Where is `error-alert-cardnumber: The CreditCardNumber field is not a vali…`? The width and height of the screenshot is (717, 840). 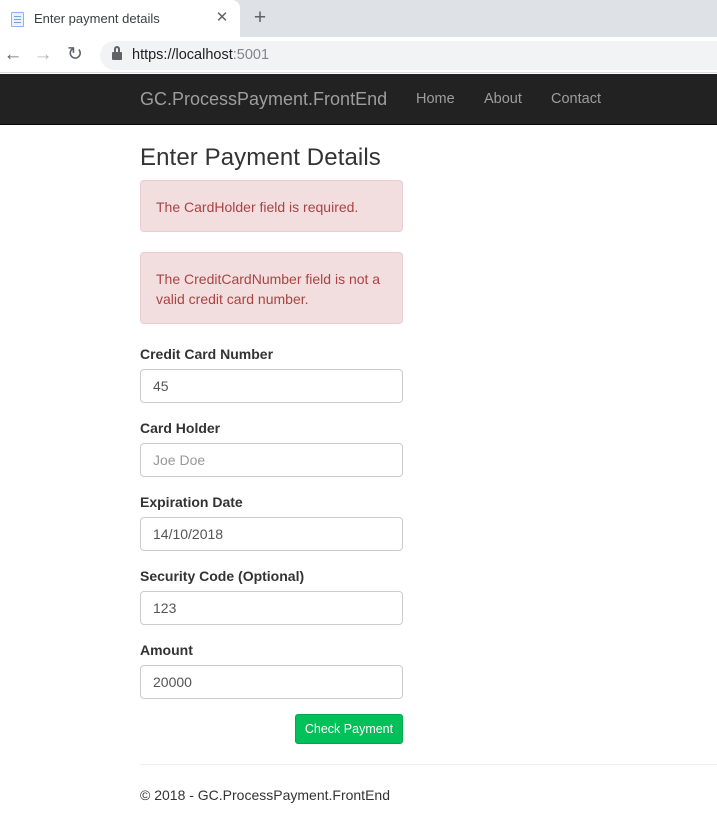
error-alert-cardnumber: The CreditCardNumber field is not a vali… is located at coordinates (271, 288).